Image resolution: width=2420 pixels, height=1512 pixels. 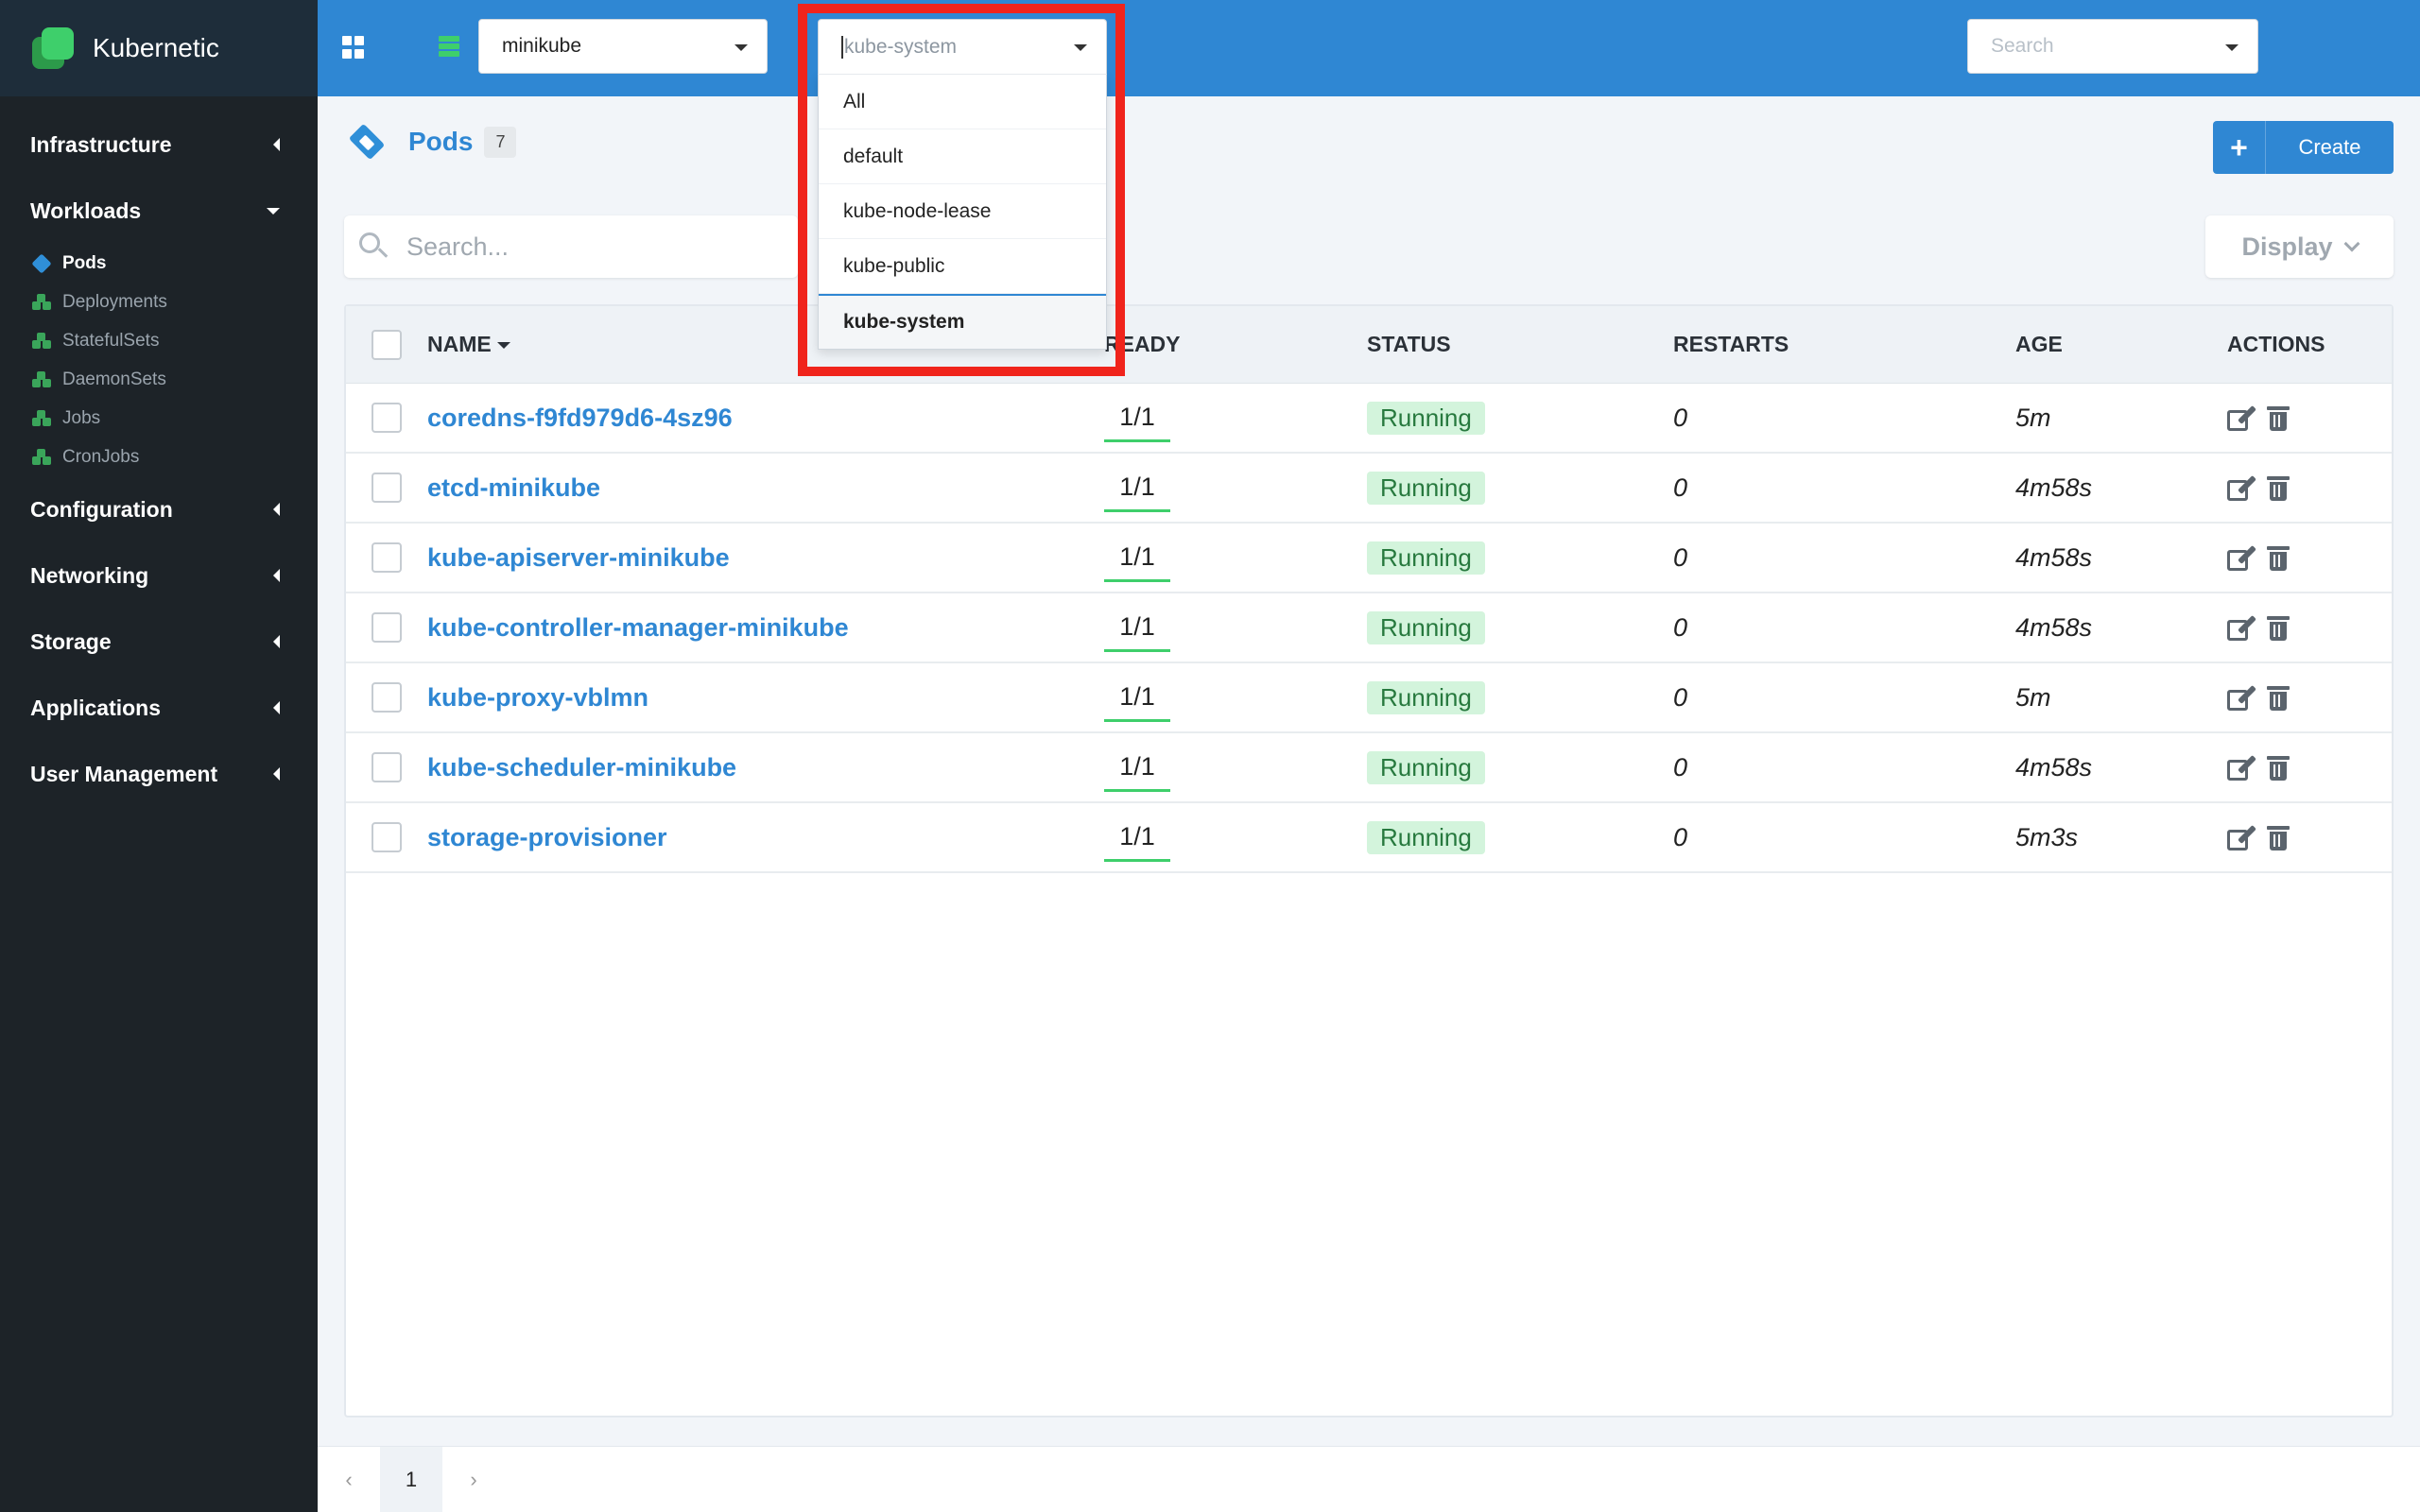 I want to click on display-button: Display, so click(x=2299, y=246).